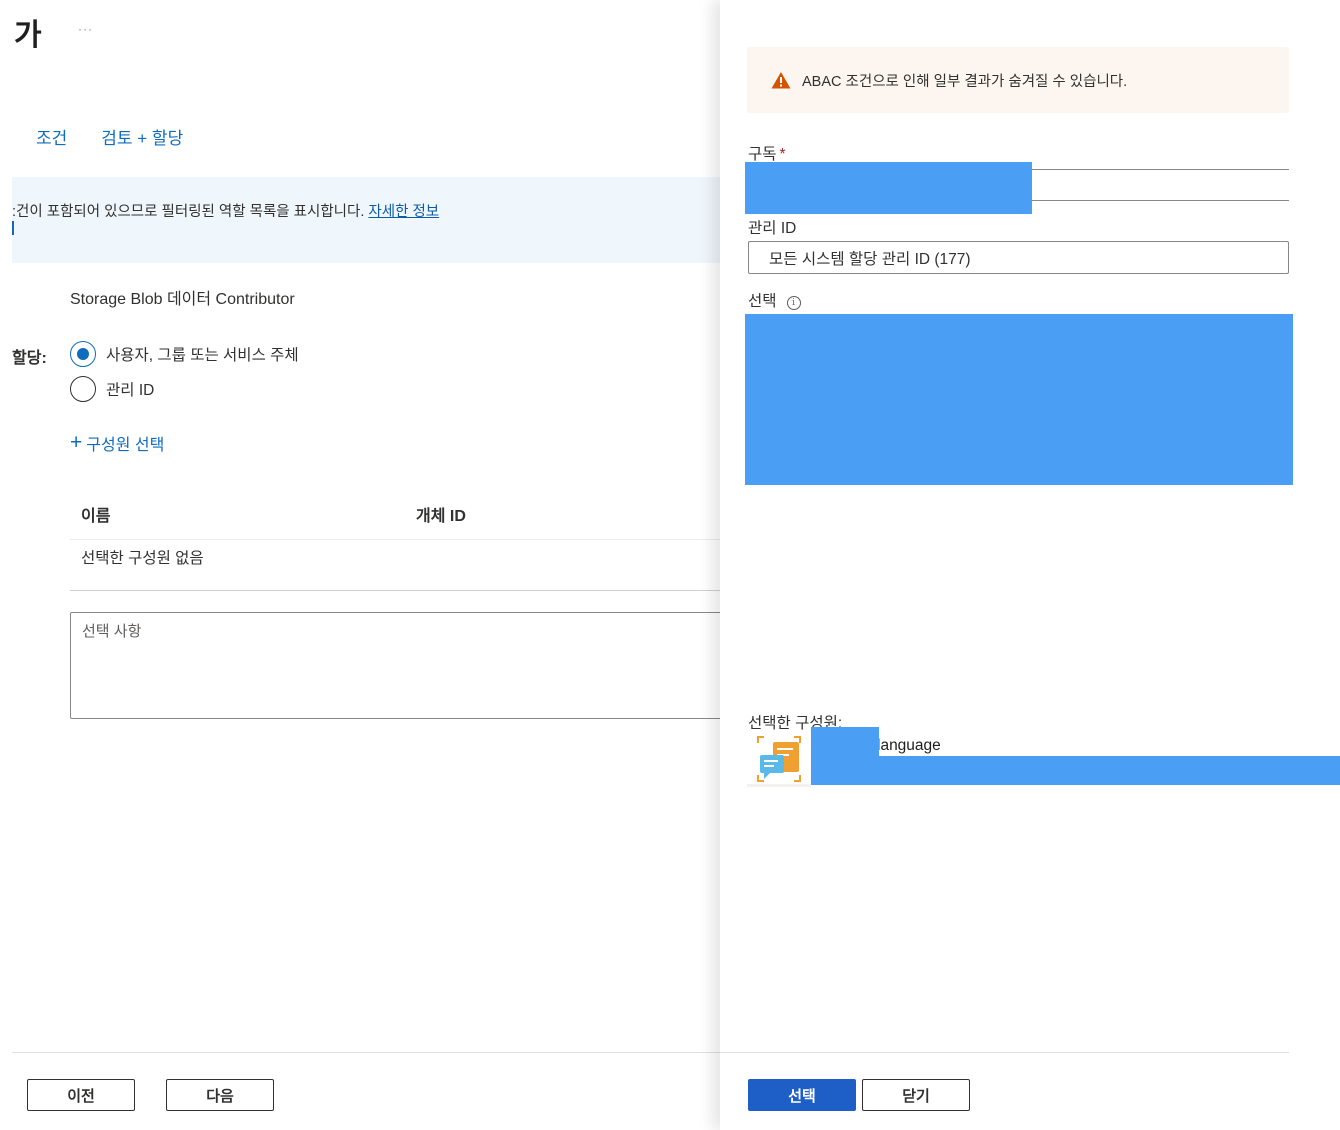  Describe the element at coordinates (1004, 1052) in the screenshot. I see `panel-footer-divider` at that location.